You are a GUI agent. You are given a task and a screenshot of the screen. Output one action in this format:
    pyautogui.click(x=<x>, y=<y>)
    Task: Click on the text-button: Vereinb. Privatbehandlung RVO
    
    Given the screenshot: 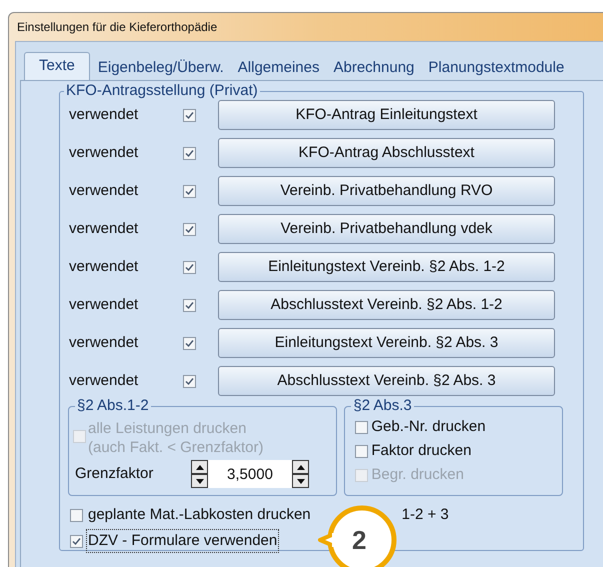 What is the action you would take?
    pyautogui.click(x=386, y=191)
    